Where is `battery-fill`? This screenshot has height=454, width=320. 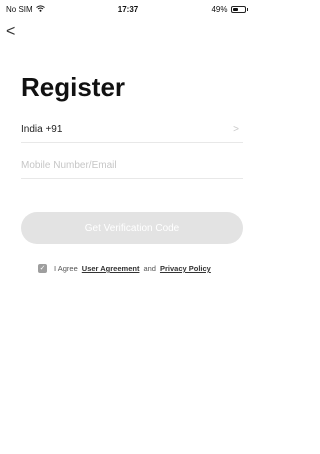 battery-fill is located at coordinates (235, 9).